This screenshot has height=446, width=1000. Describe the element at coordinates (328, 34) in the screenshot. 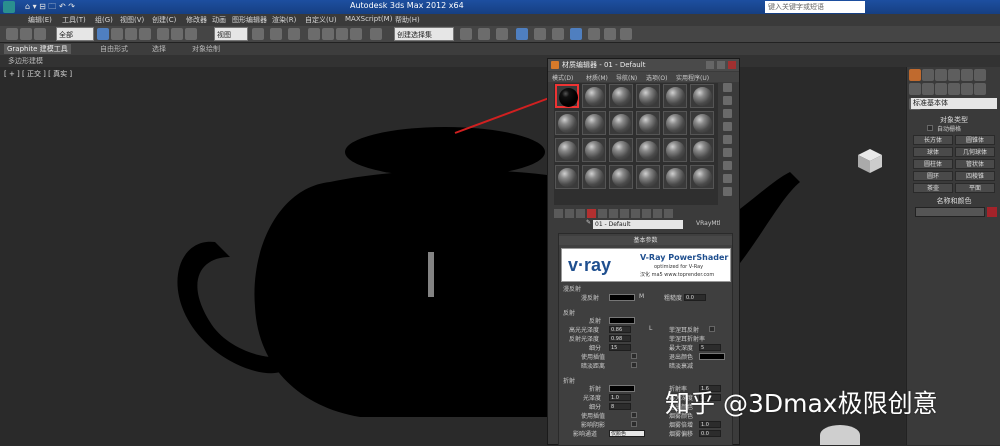

I see `angle-snap-icon` at that location.